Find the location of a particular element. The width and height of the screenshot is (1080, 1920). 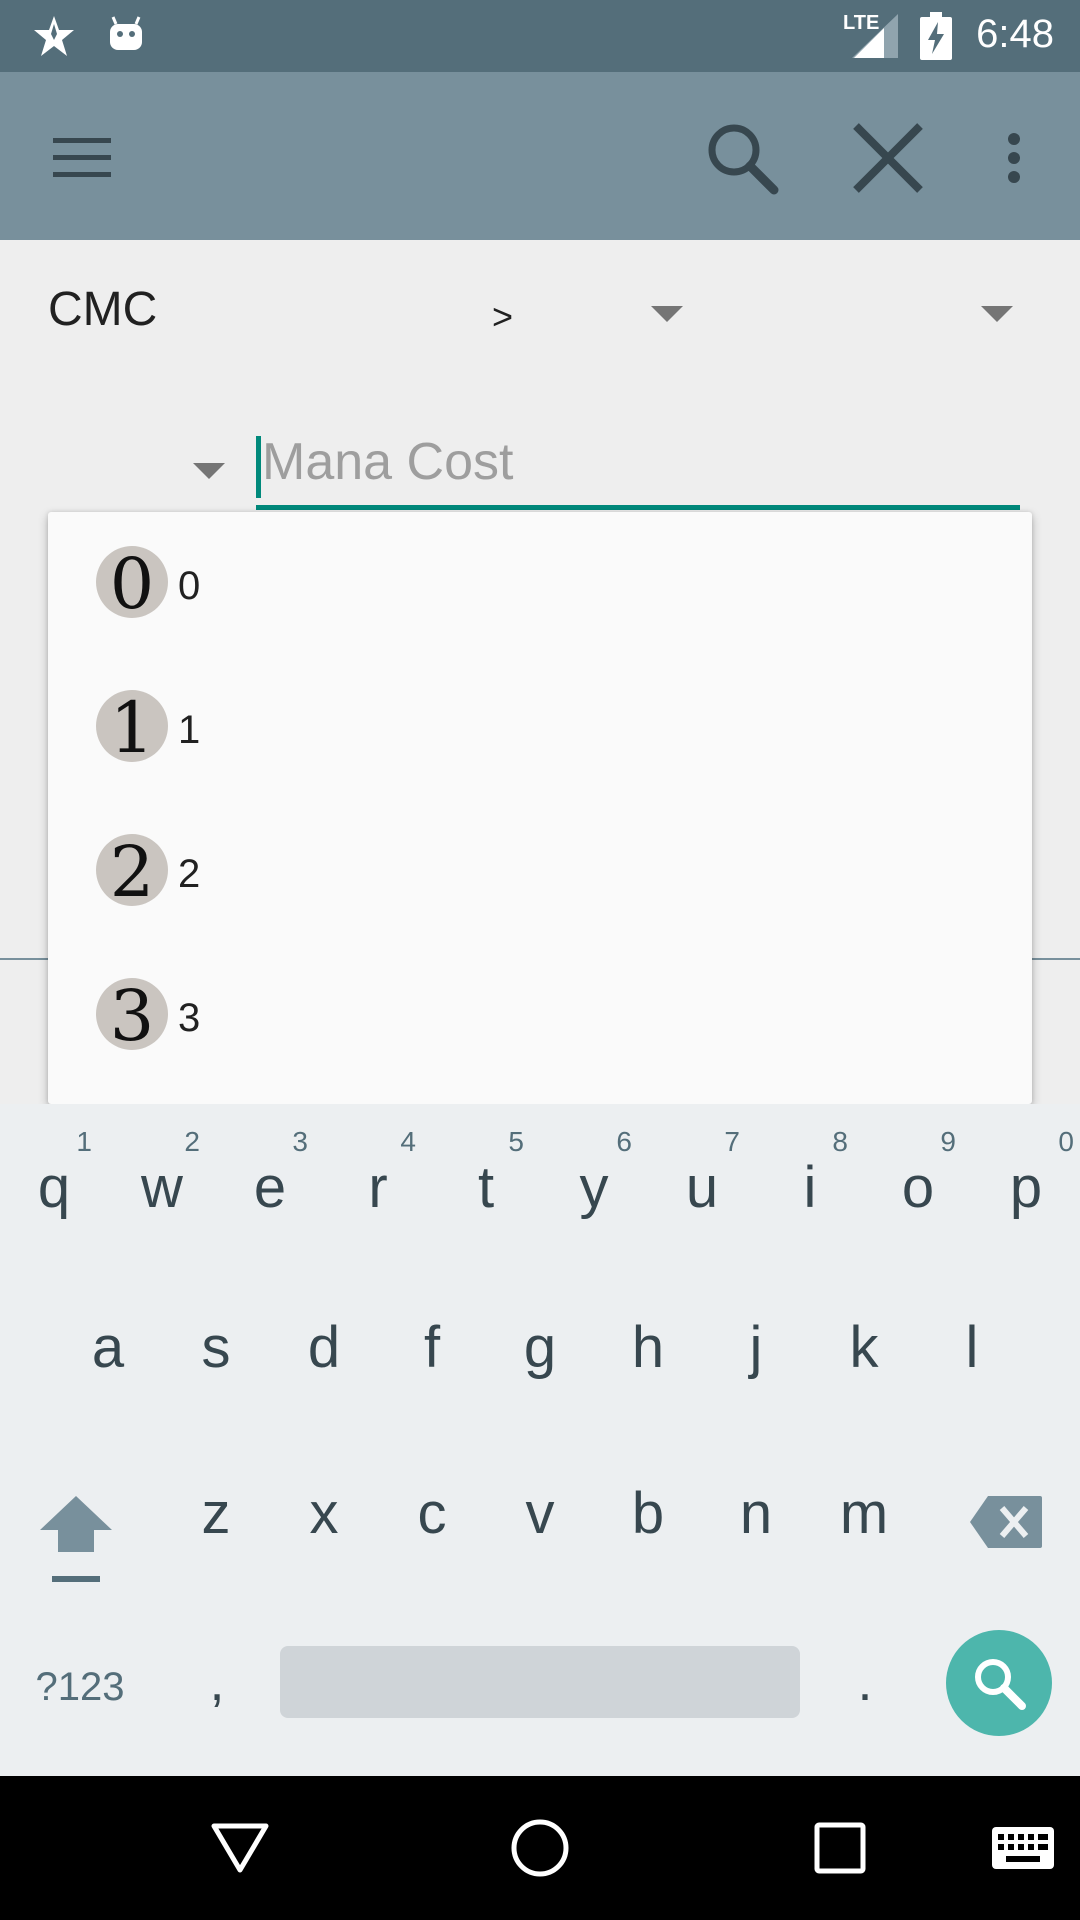

mana-symbol-1-icon: 1 is located at coordinates (132, 726).